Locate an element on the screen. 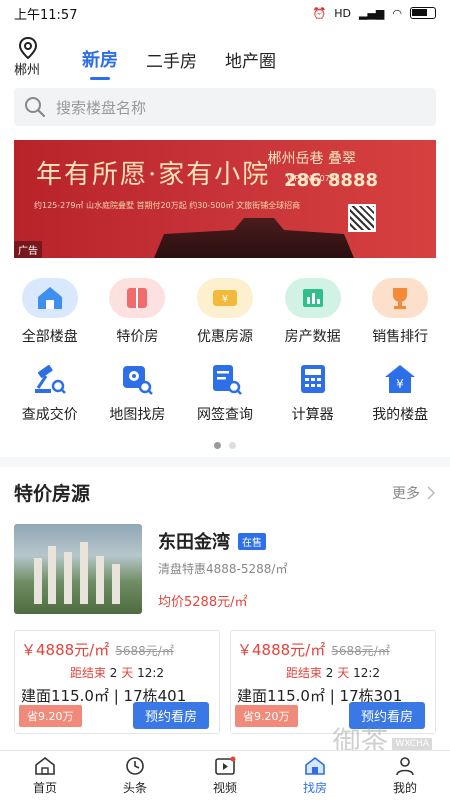 Image resolution: width=450 pixels, height=800 pixels. grid-item-special-price: 特价房 is located at coordinates (138, 312).